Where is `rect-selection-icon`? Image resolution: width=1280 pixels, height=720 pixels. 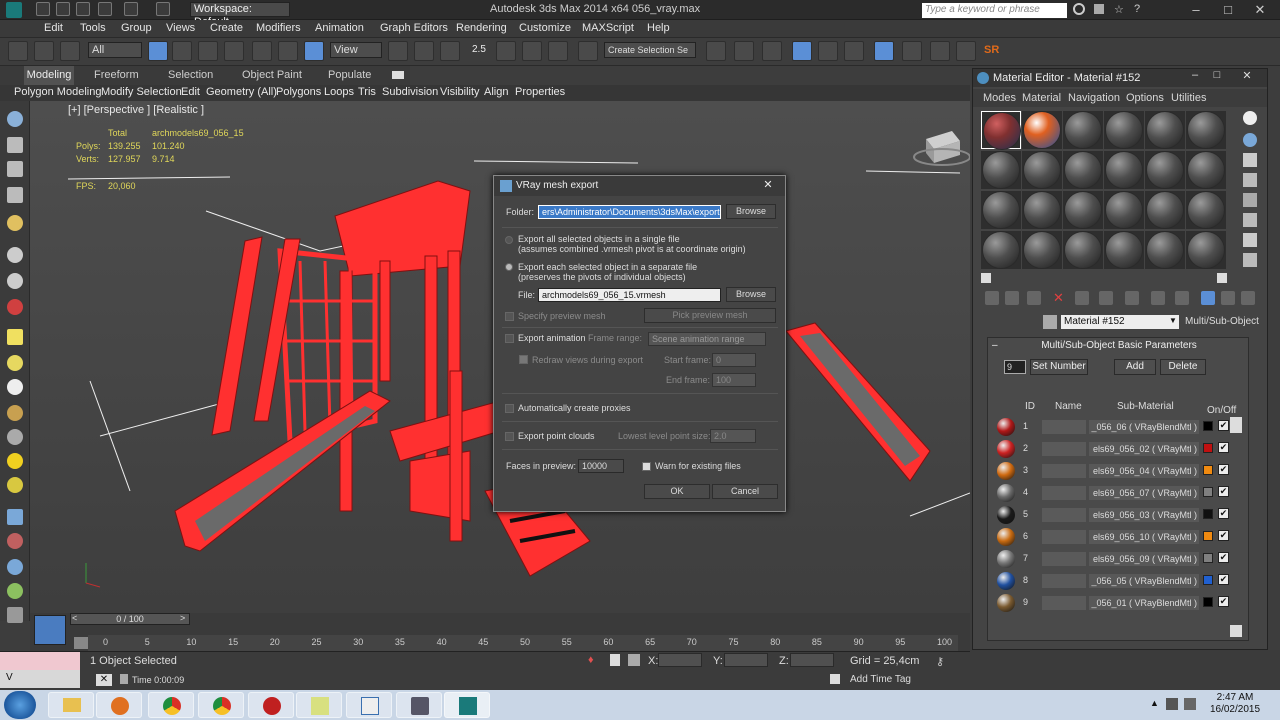 rect-selection-icon is located at coordinates (208, 51).